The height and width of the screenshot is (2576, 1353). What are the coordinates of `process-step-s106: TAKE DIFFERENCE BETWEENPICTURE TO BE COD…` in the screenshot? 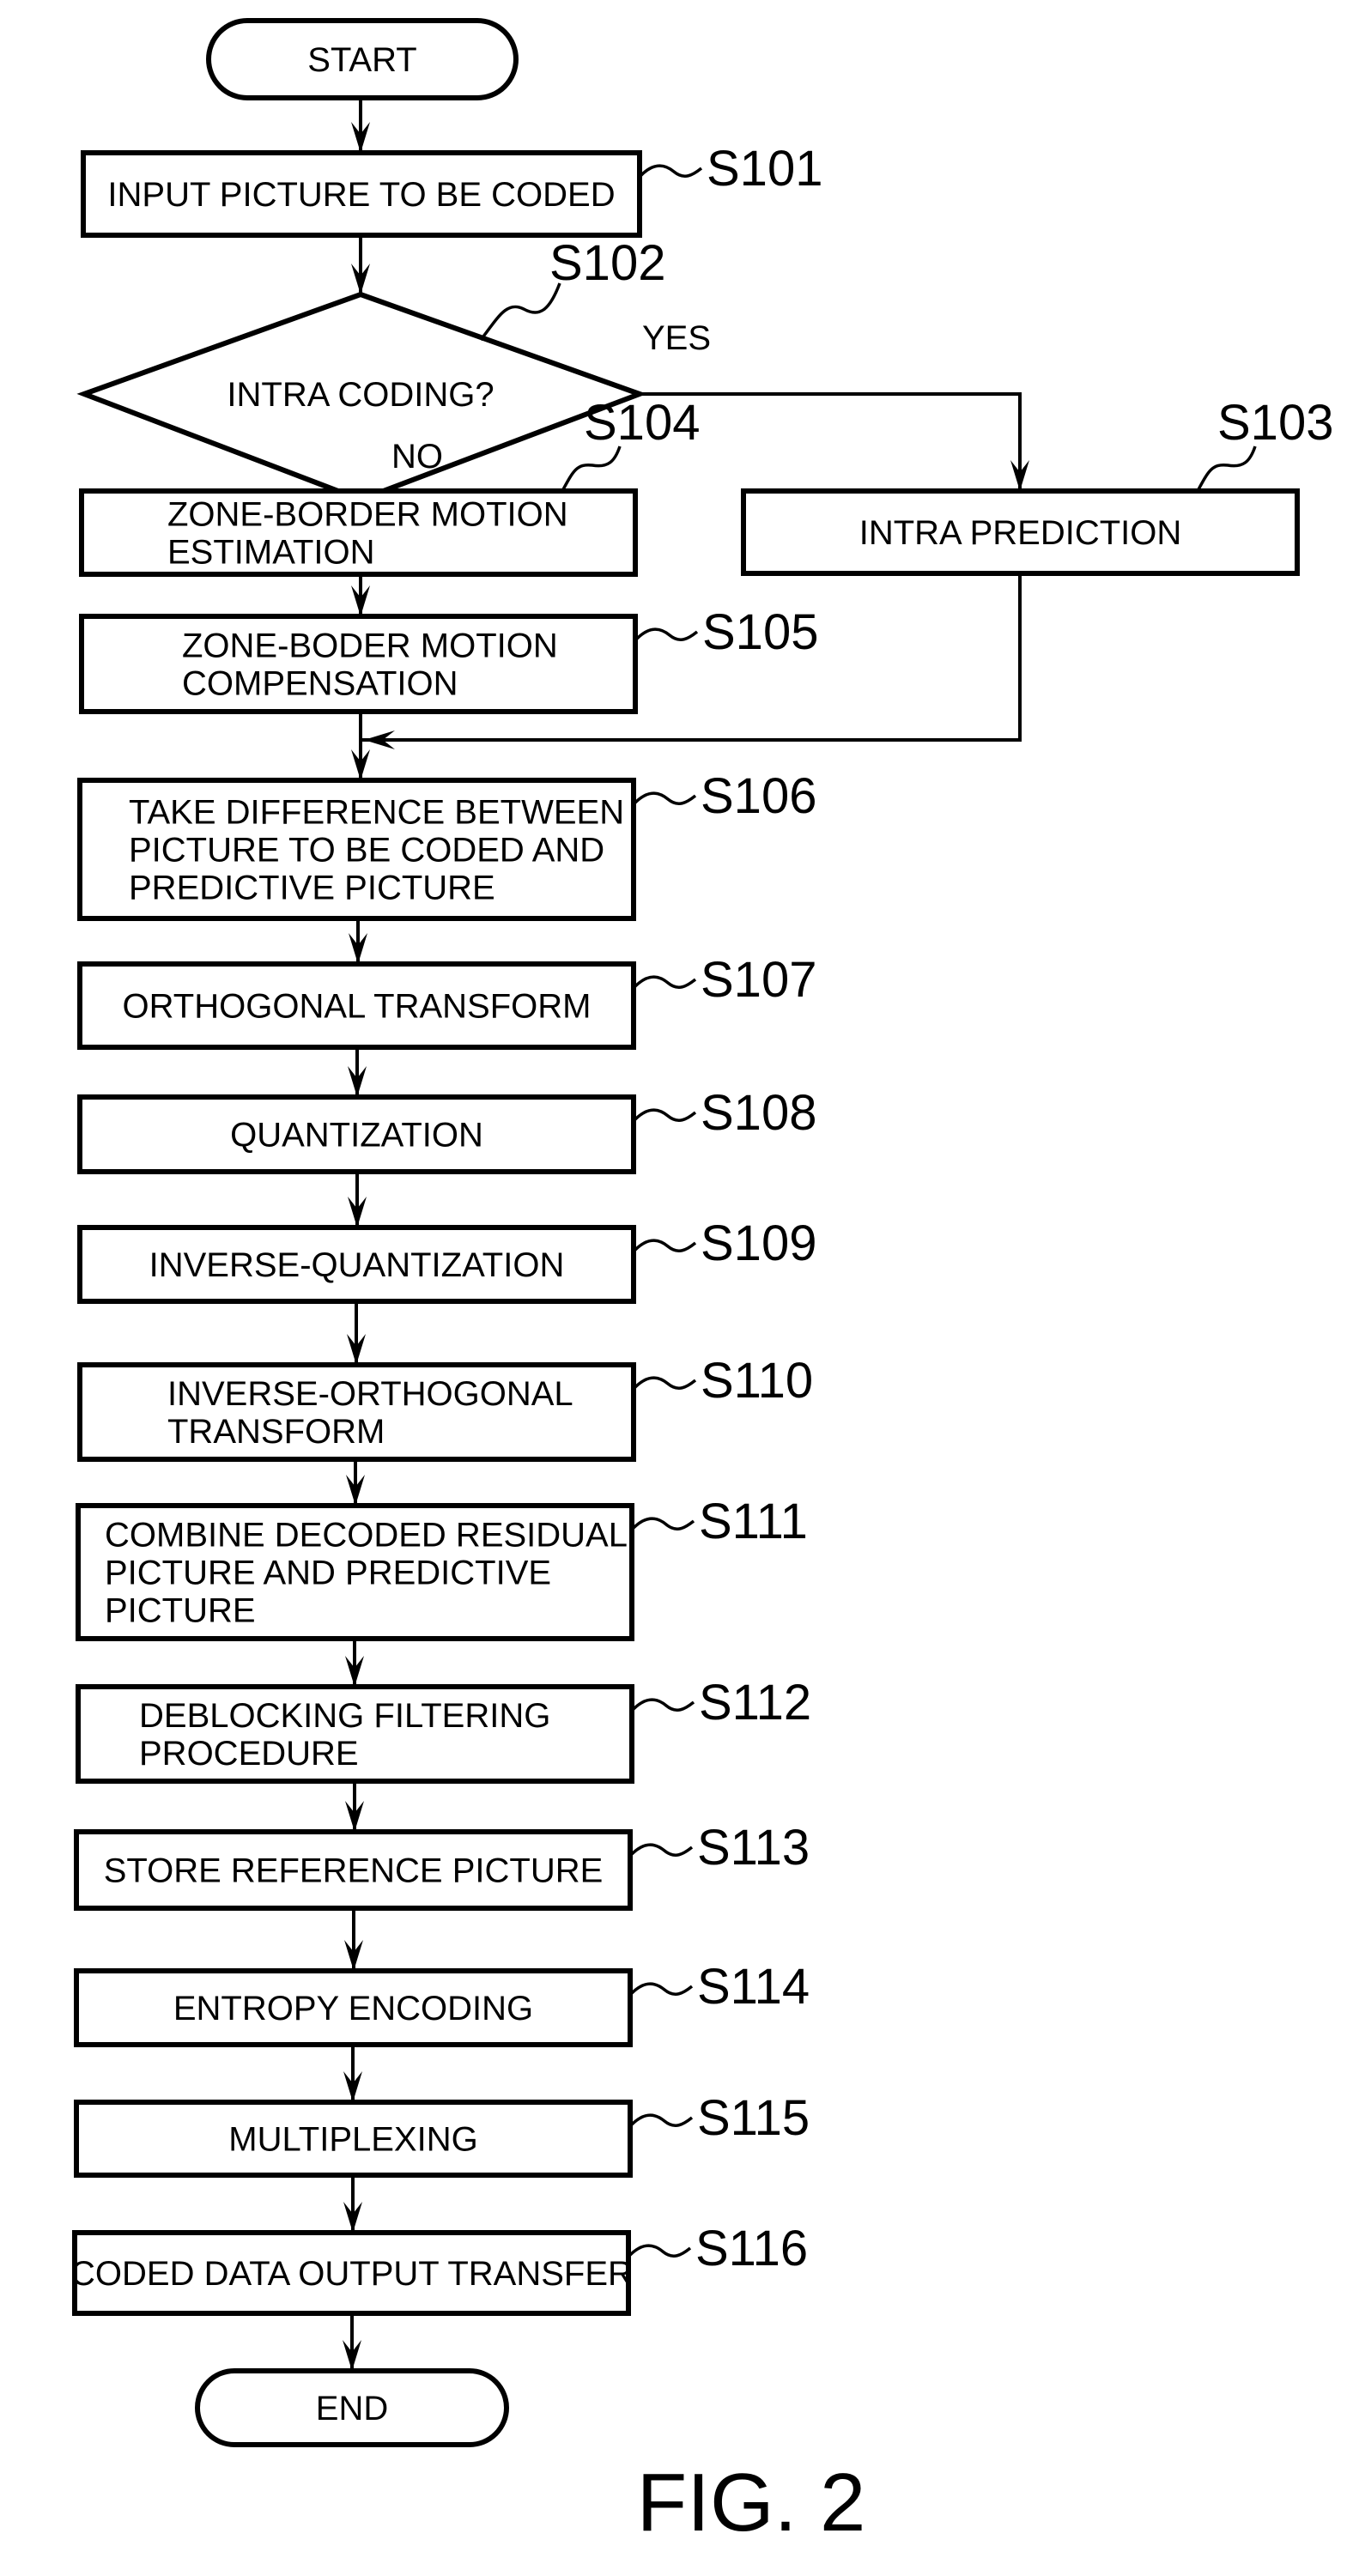 It's located at (447, 844).